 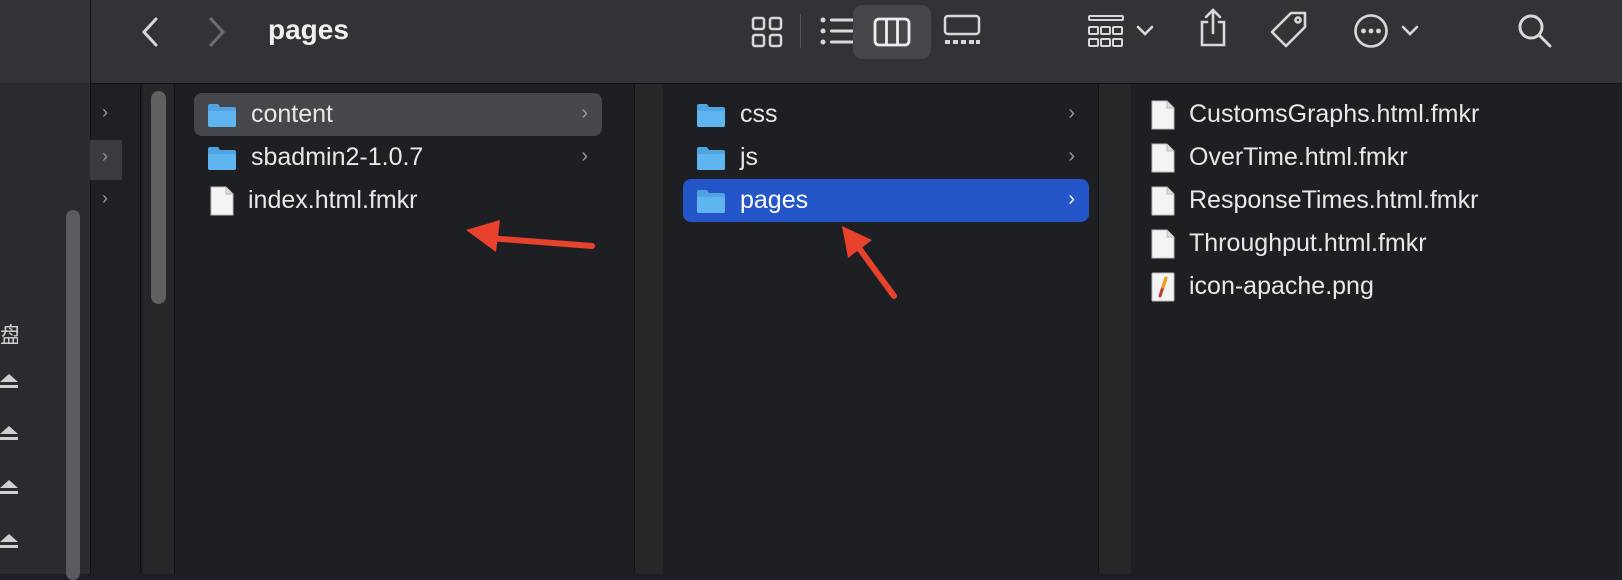 What do you see at coordinates (1334, 200) in the screenshot?
I see `item-label: ResponseTimes.html.fmkr` at bounding box center [1334, 200].